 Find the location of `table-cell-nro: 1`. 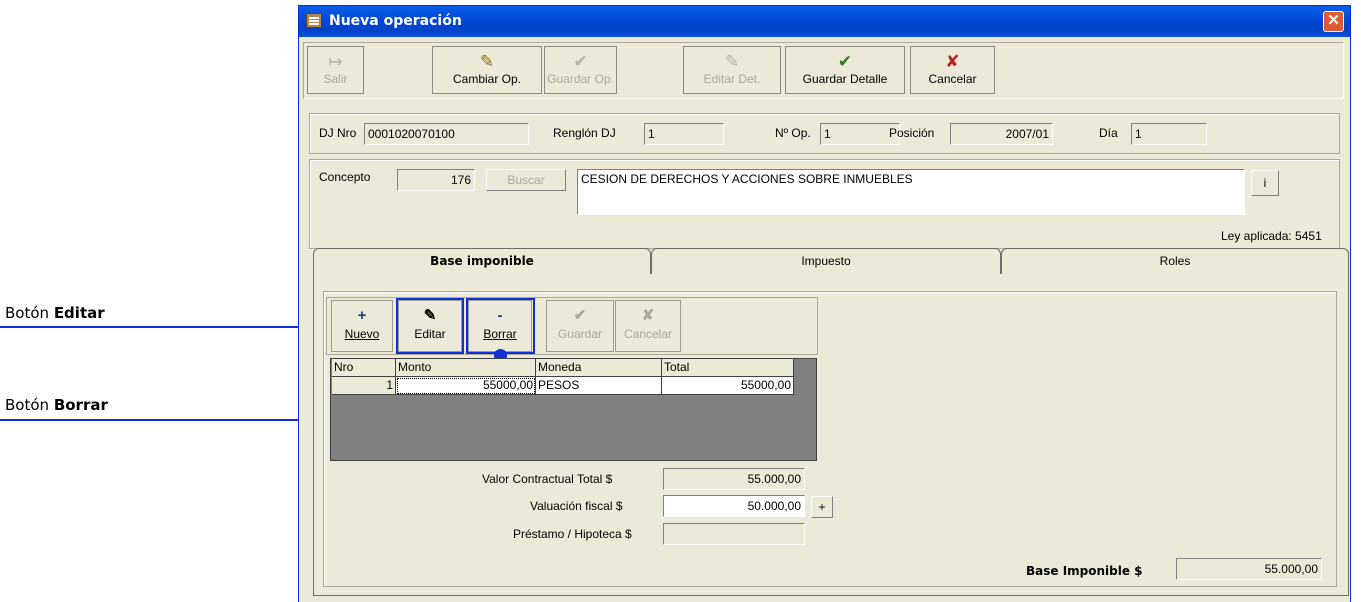

table-cell-nro: 1 is located at coordinates (364, 386).